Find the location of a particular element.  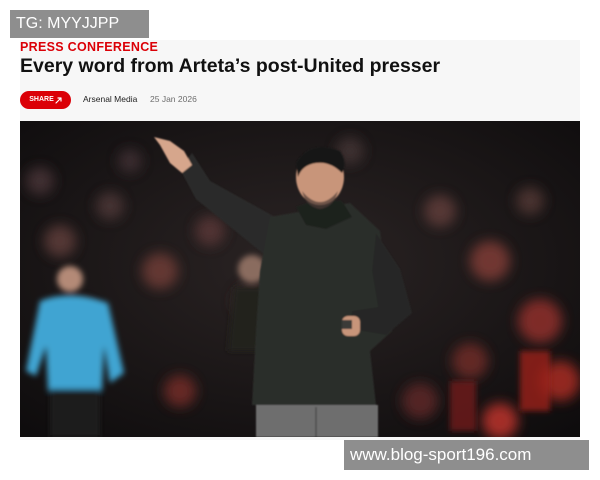

share-button-label: SHARE is located at coordinates (41, 99).